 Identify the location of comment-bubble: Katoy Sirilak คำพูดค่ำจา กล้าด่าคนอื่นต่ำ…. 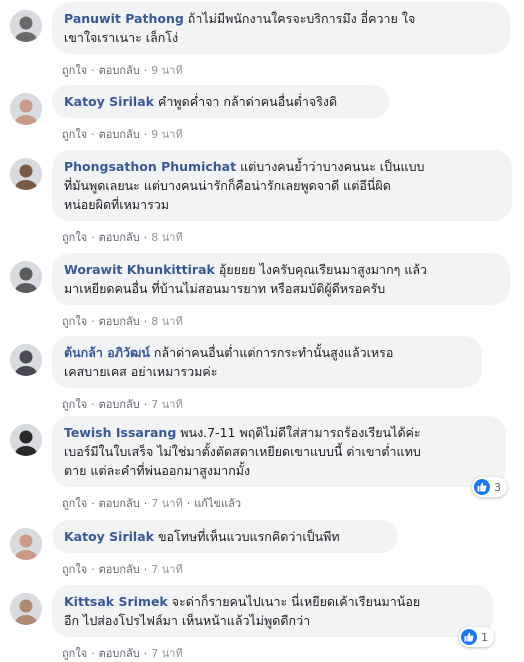
(220, 101).